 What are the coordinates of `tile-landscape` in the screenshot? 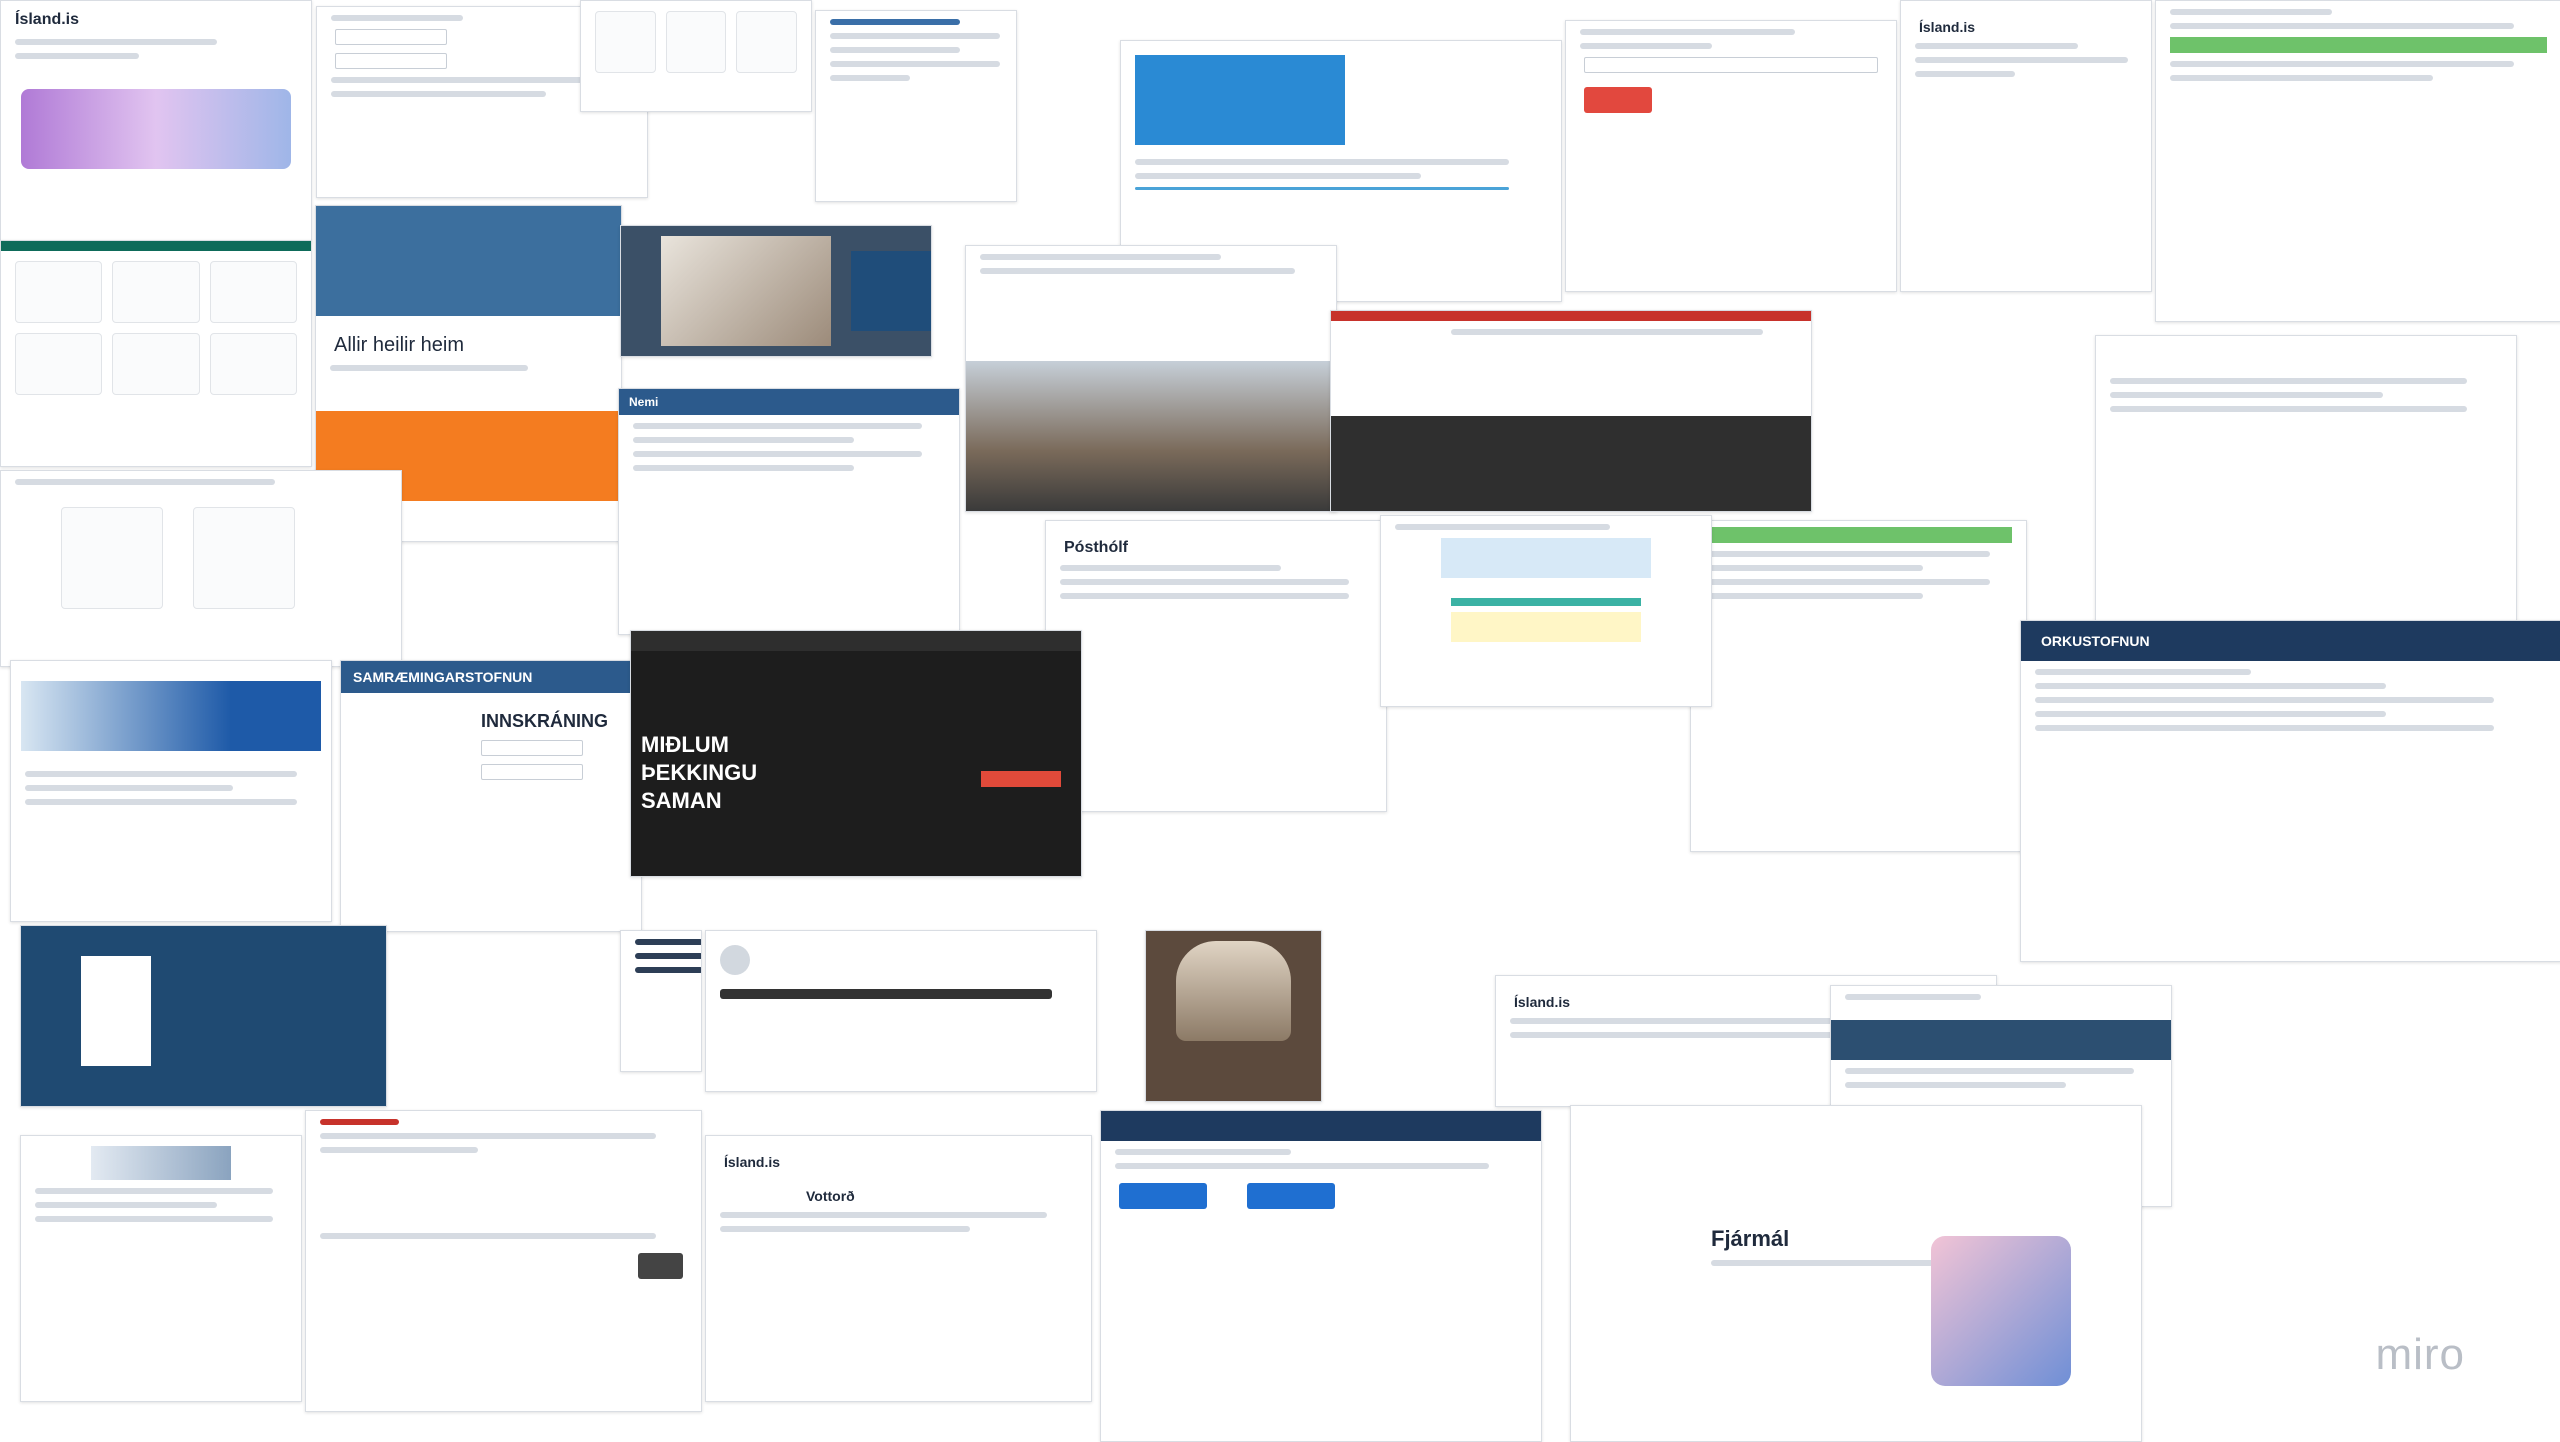 It's located at (1151, 378).